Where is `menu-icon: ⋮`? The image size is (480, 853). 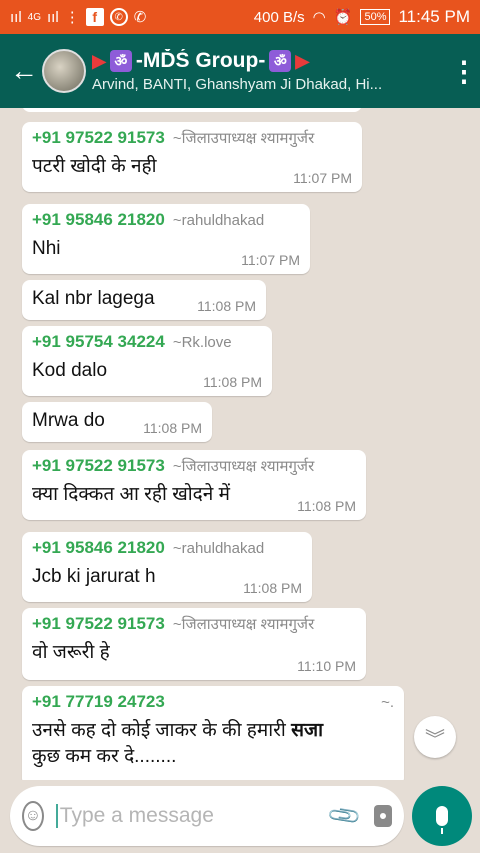 menu-icon: ⋮ is located at coordinates (464, 71).